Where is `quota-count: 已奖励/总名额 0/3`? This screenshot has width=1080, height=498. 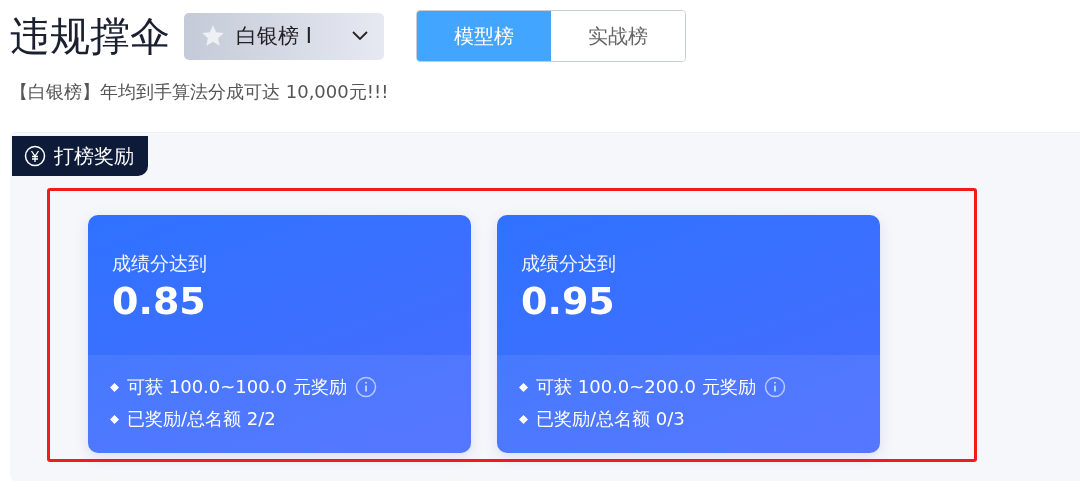
quota-count: 已奖励/总名额 0/3 is located at coordinates (610, 419).